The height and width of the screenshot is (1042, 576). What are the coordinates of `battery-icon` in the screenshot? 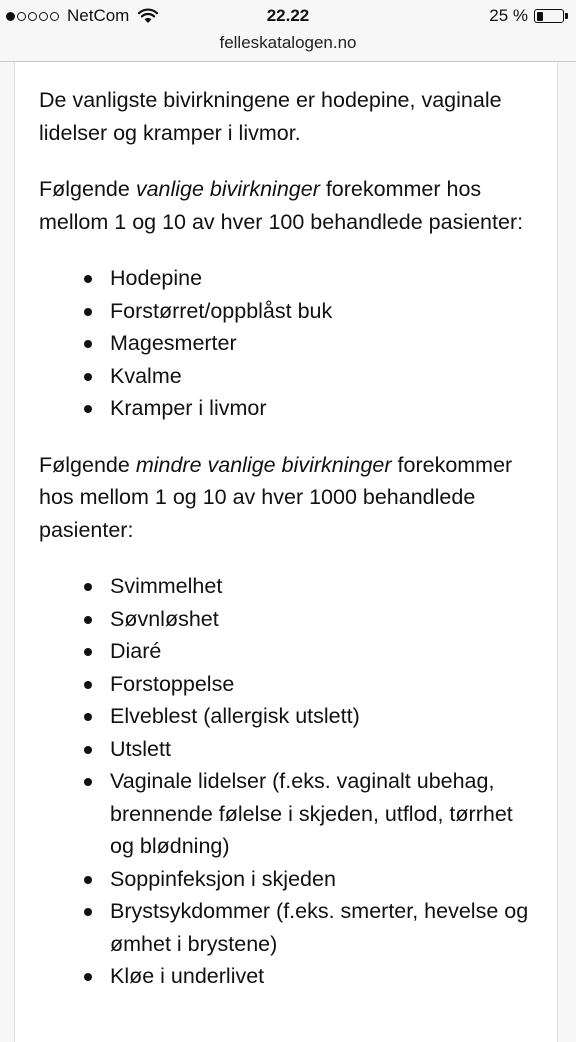 It's located at (549, 16).